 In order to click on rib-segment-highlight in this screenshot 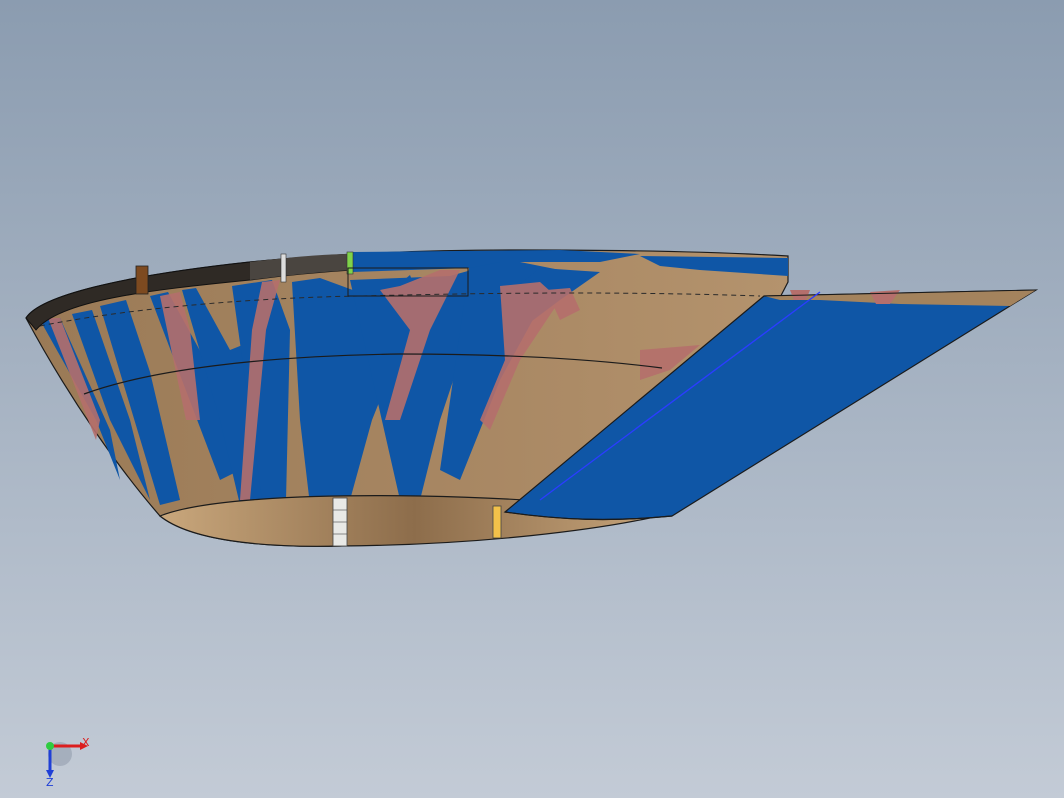, I will do `click(497, 522)`.